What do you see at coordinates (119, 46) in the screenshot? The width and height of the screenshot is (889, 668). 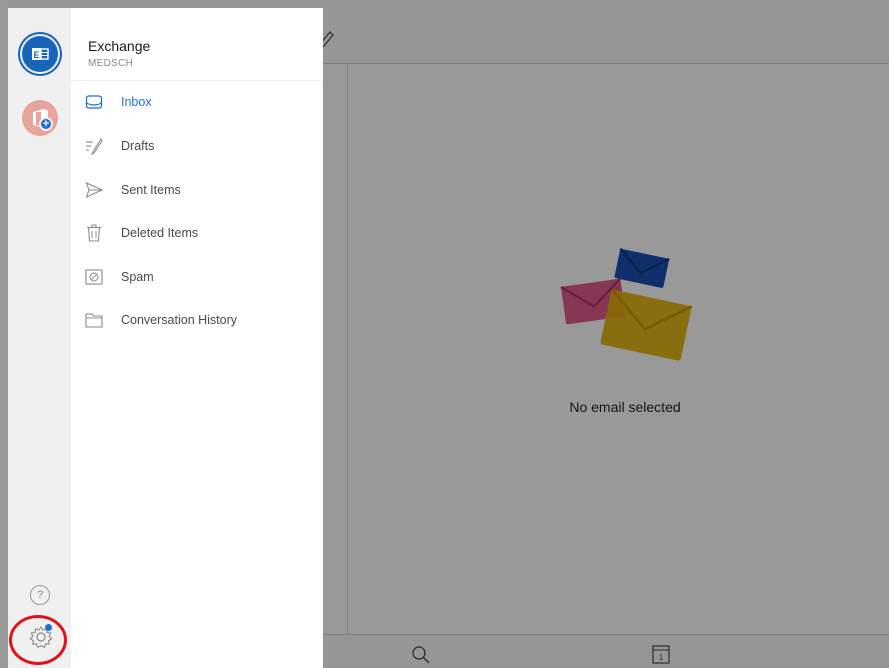 I see `account-name: Exchange` at bounding box center [119, 46].